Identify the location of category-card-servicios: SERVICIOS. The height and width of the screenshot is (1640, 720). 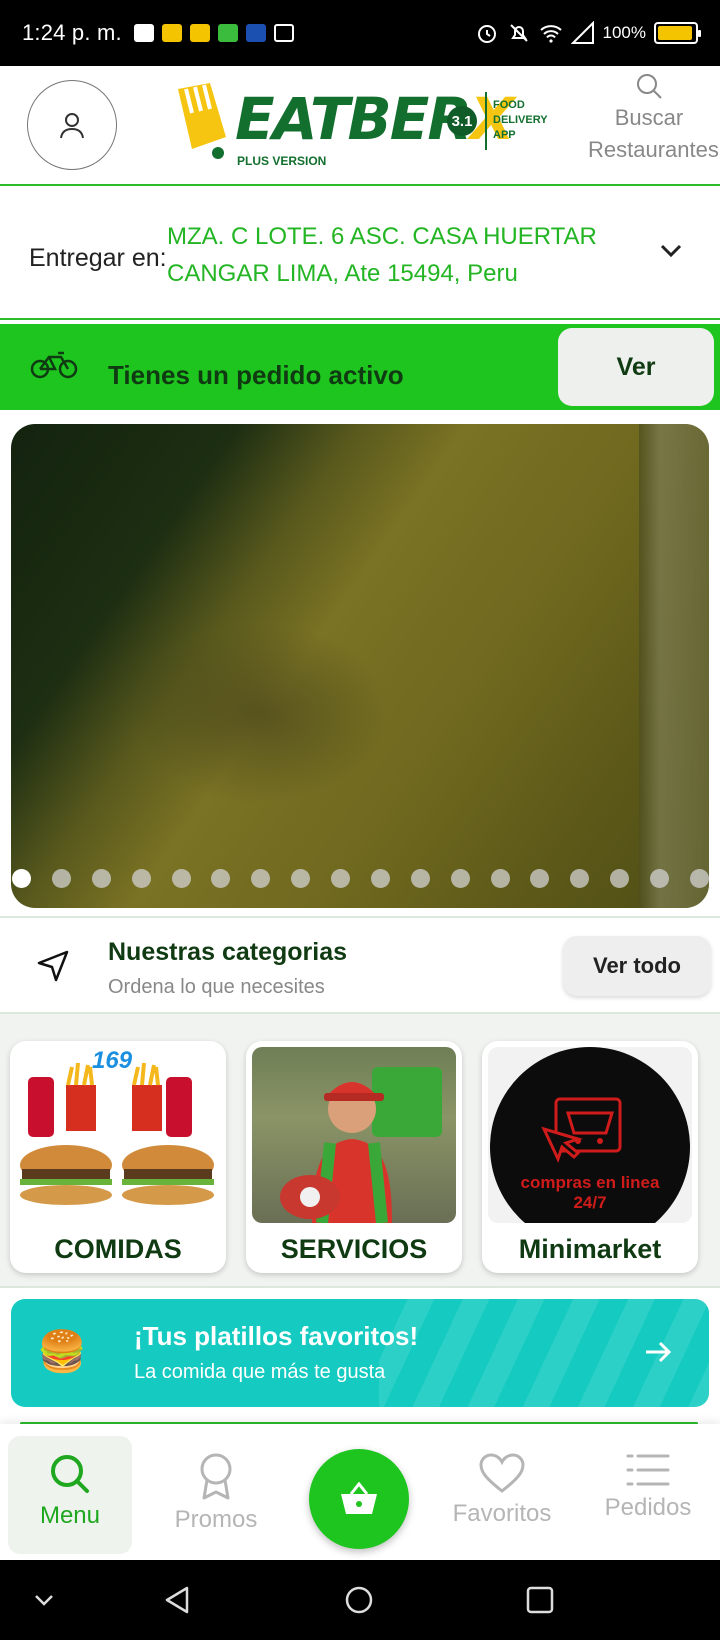
(354, 1157).